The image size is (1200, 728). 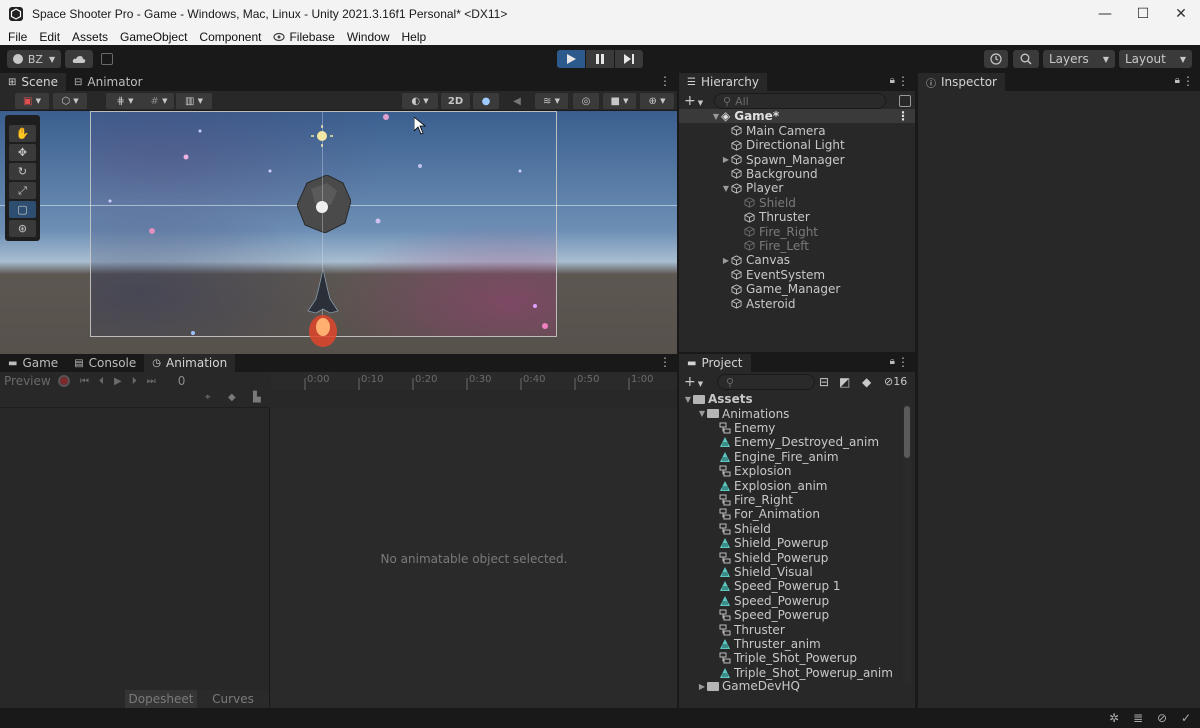 I want to click on prev-key-icon: ⏴, so click(x=101, y=381).